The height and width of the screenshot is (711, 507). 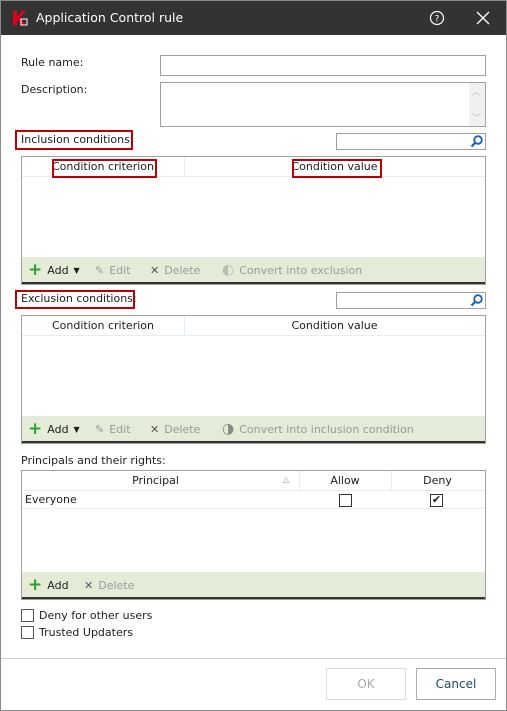 I want to click on exclusion-conditions-label: Exclusion conditions:, so click(x=79, y=298).